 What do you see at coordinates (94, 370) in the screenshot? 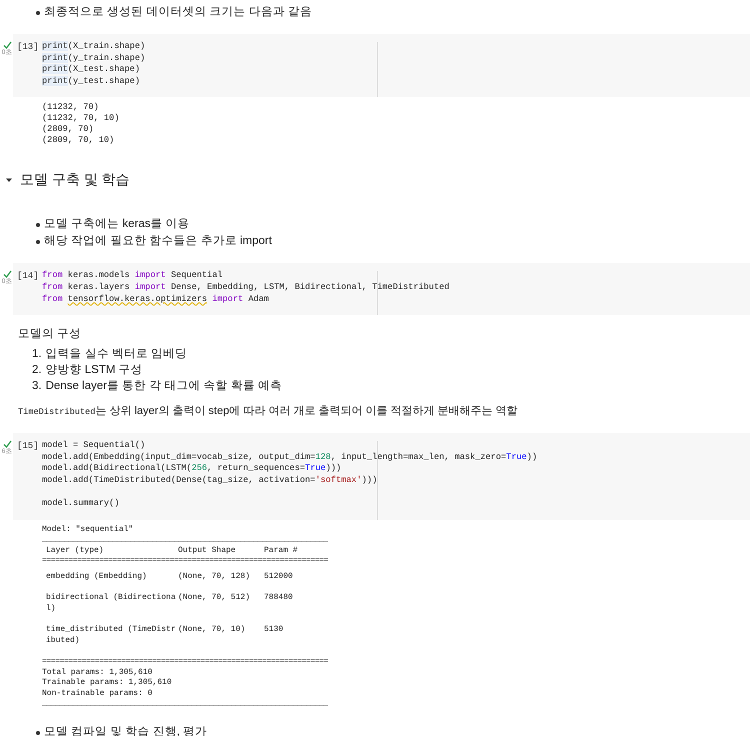
I see `list-text: 양방향 LSTM 구성` at bounding box center [94, 370].